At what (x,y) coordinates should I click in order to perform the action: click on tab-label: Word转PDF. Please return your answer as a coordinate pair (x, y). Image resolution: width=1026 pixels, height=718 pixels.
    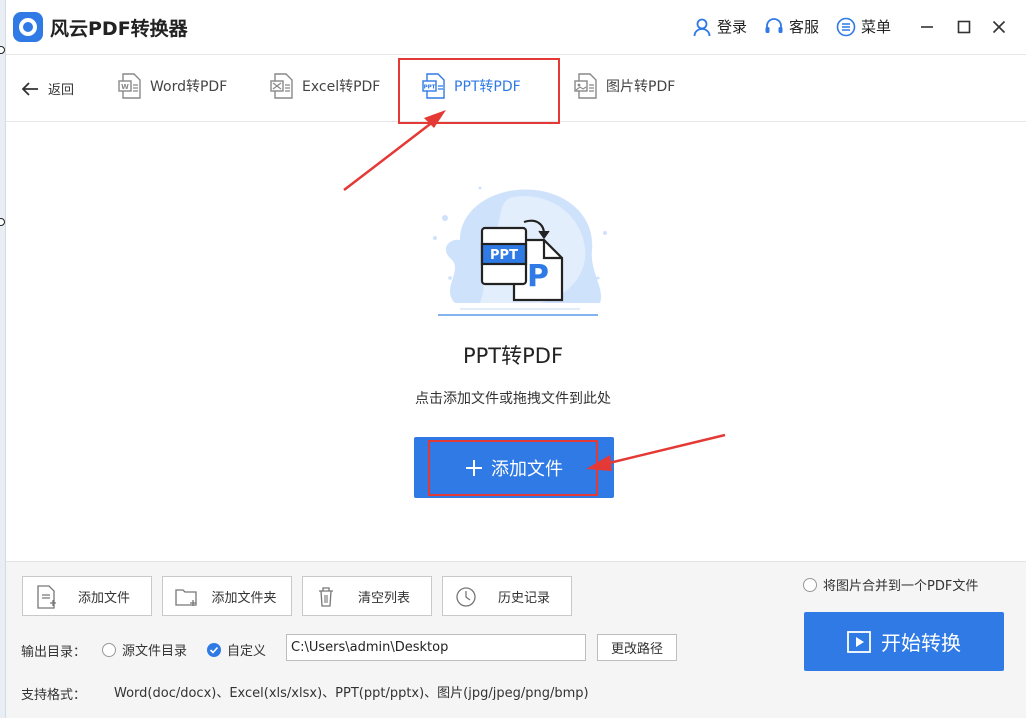
    Looking at the image, I should click on (189, 87).